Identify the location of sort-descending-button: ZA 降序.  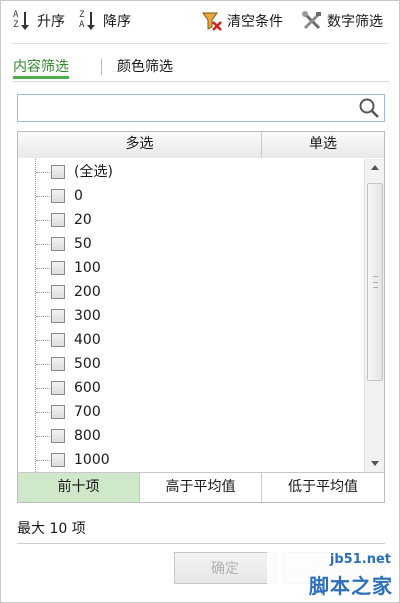
(105, 21).